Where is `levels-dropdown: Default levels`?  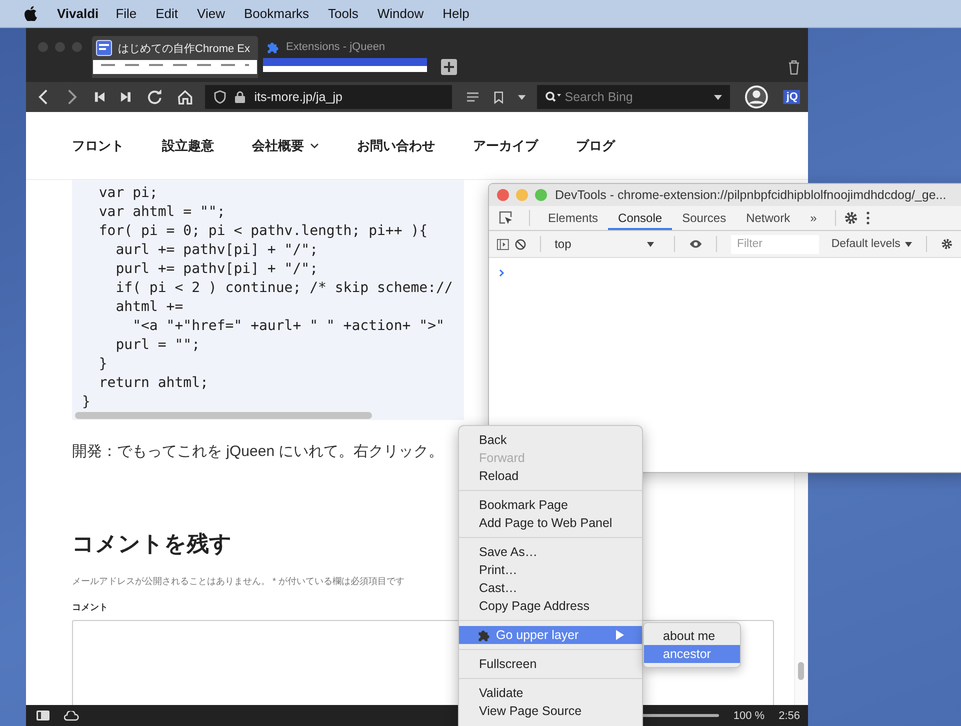
levels-dropdown: Default levels is located at coordinates (871, 244).